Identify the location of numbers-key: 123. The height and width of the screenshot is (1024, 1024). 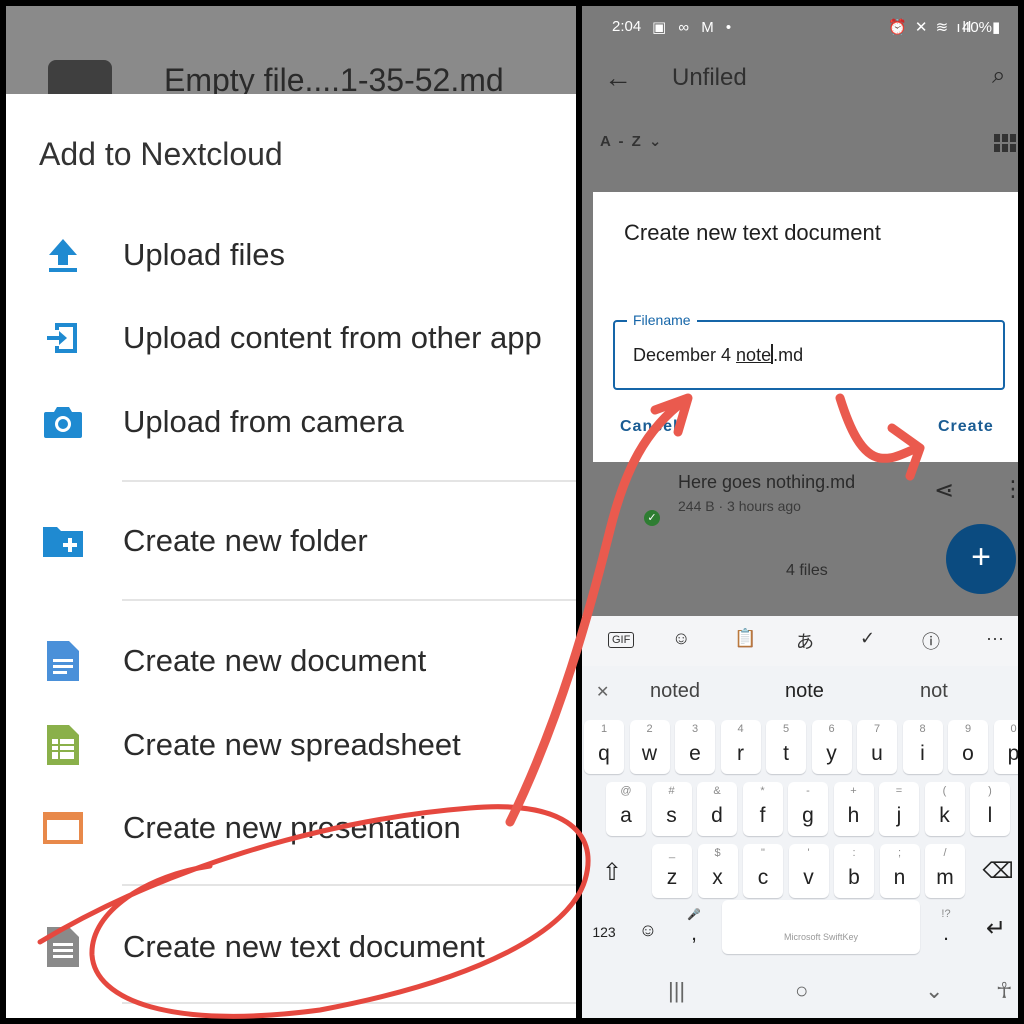
(604, 927).